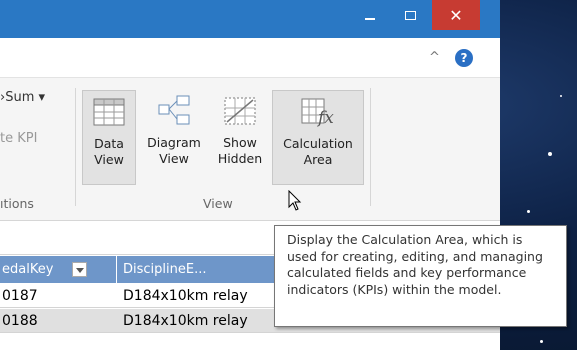  Describe the element at coordinates (58, 269) in the screenshot. I see `column-header: edalKey` at that location.